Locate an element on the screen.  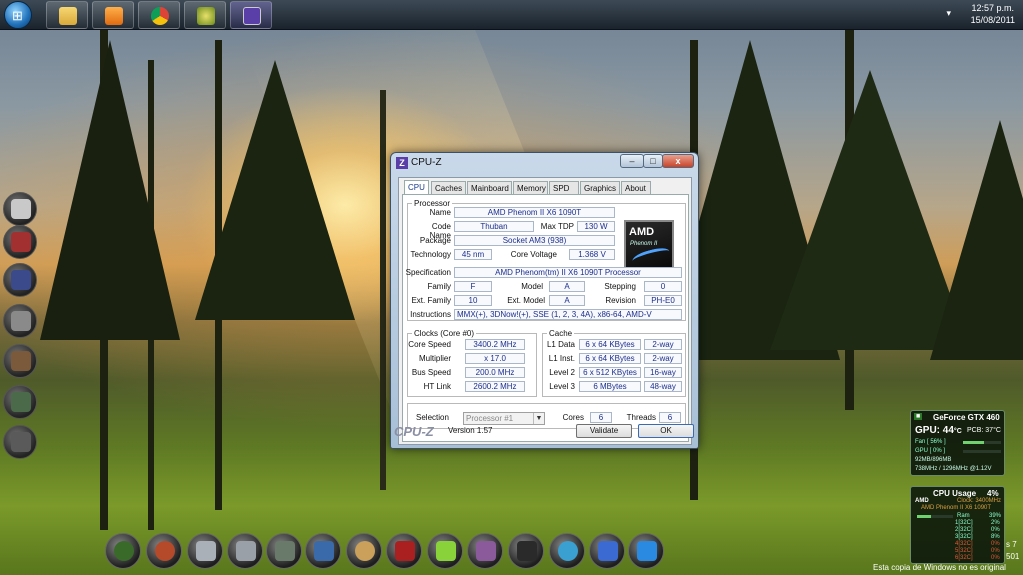
tree-trunk is located at coordinates (383, 290).